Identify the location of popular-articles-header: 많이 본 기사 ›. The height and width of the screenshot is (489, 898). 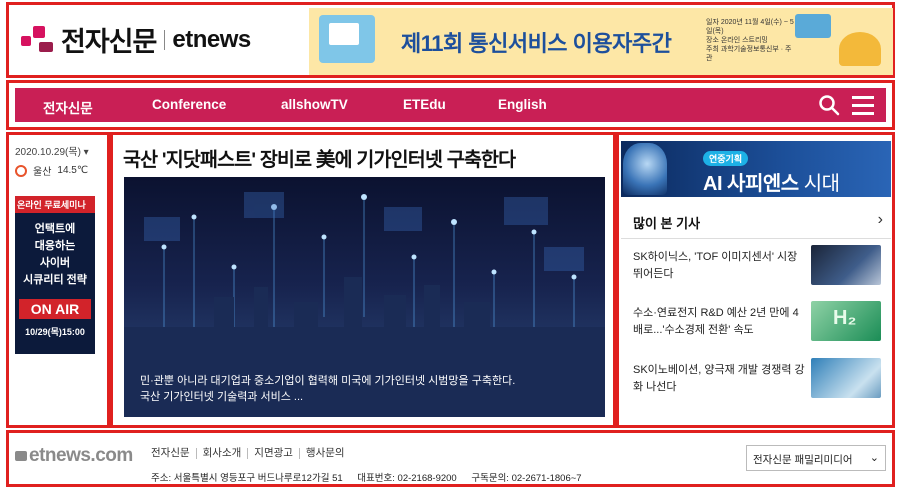
(756, 221).